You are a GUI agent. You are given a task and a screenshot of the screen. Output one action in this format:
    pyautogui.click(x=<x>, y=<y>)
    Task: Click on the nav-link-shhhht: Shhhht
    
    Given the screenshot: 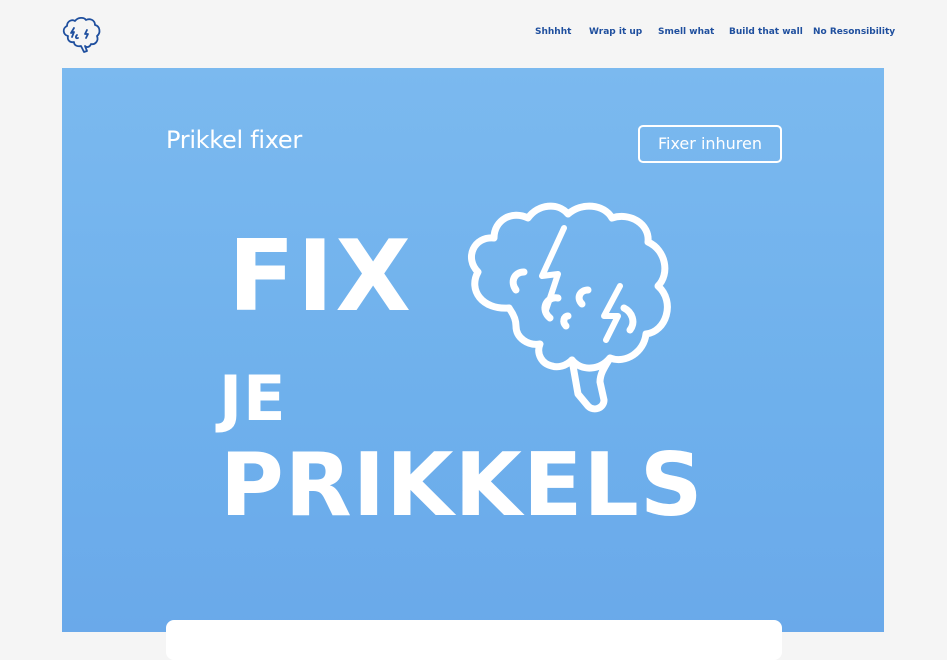 What is the action you would take?
    pyautogui.click(x=553, y=32)
    